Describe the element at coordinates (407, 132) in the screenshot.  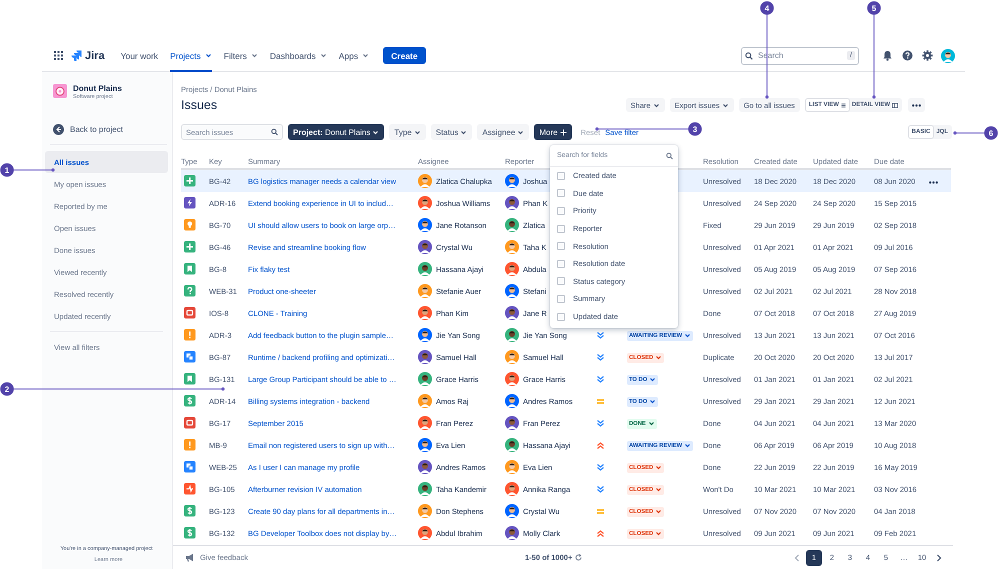
I see `filter-button: Type` at that location.